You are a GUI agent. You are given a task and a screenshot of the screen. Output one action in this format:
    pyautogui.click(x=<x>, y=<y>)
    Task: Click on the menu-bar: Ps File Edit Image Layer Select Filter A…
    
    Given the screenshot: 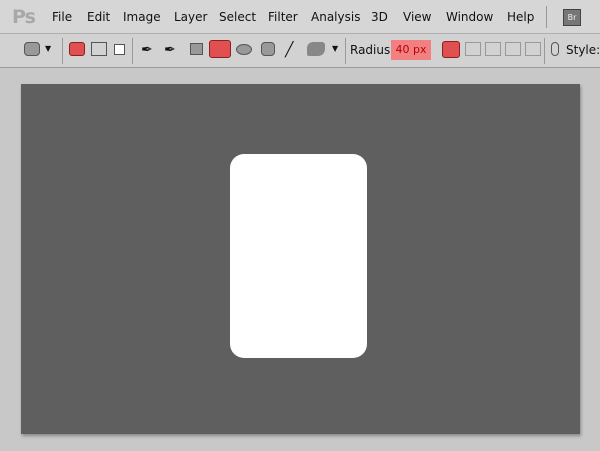 What is the action you would take?
    pyautogui.click(x=300, y=17)
    